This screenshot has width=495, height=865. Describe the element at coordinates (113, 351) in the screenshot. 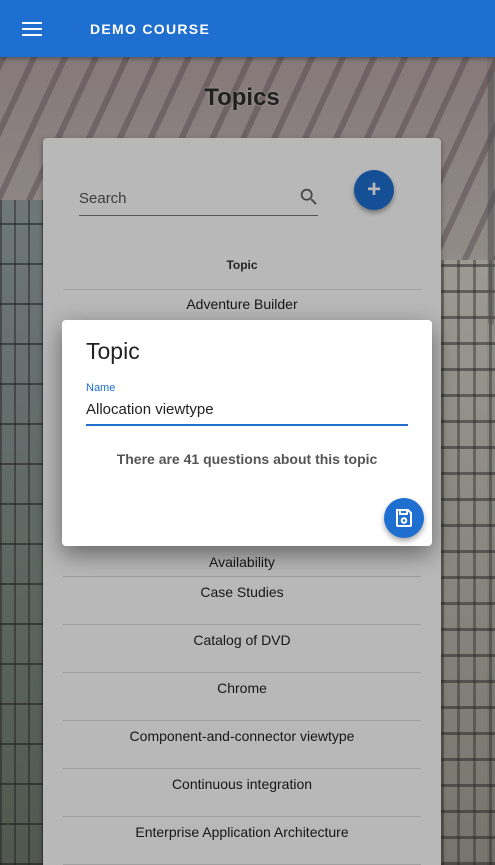

I see `dialog-title: Topic` at that location.